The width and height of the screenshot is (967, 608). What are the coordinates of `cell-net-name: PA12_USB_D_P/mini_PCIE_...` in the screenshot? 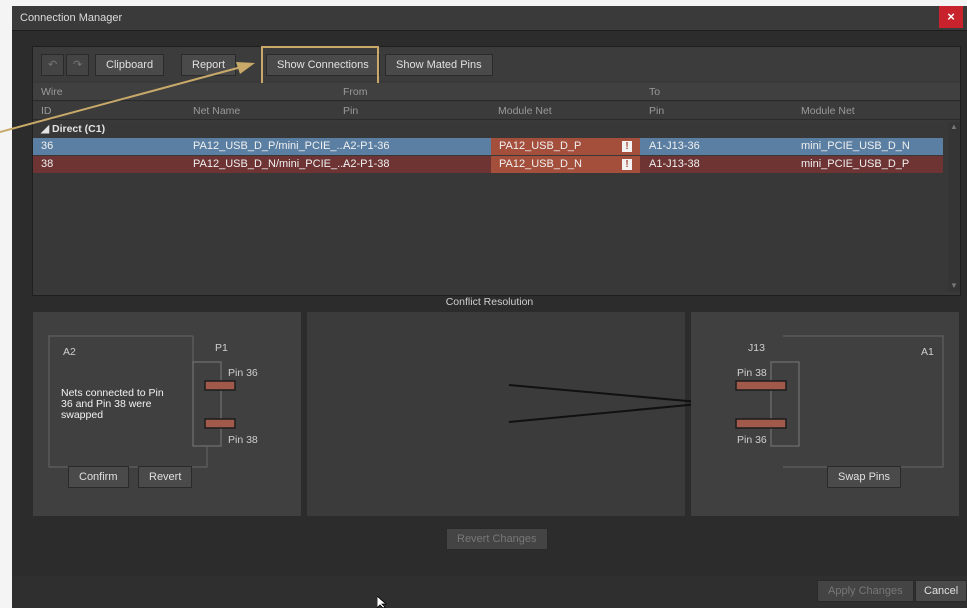 It's located at (269, 146).